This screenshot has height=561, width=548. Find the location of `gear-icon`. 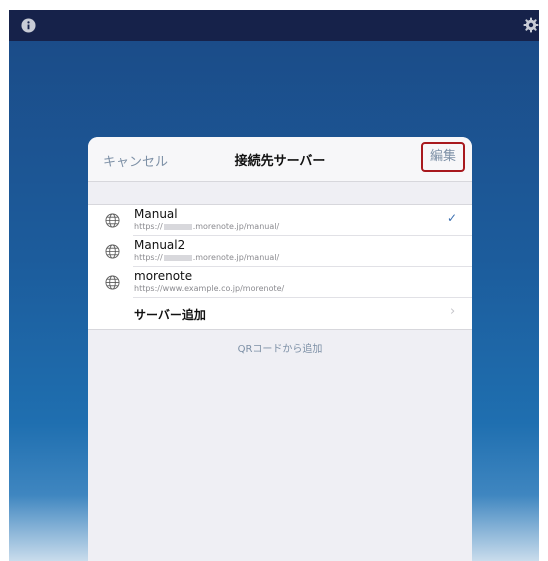

gear-icon is located at coordinates (531, 25).